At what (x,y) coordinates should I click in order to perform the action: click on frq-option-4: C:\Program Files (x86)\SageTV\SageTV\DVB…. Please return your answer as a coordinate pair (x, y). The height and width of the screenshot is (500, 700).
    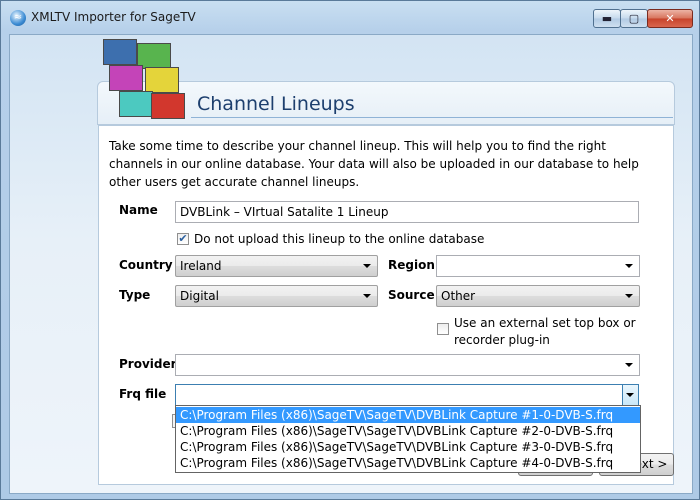
    Looking at the image, I should click on (408, 463).